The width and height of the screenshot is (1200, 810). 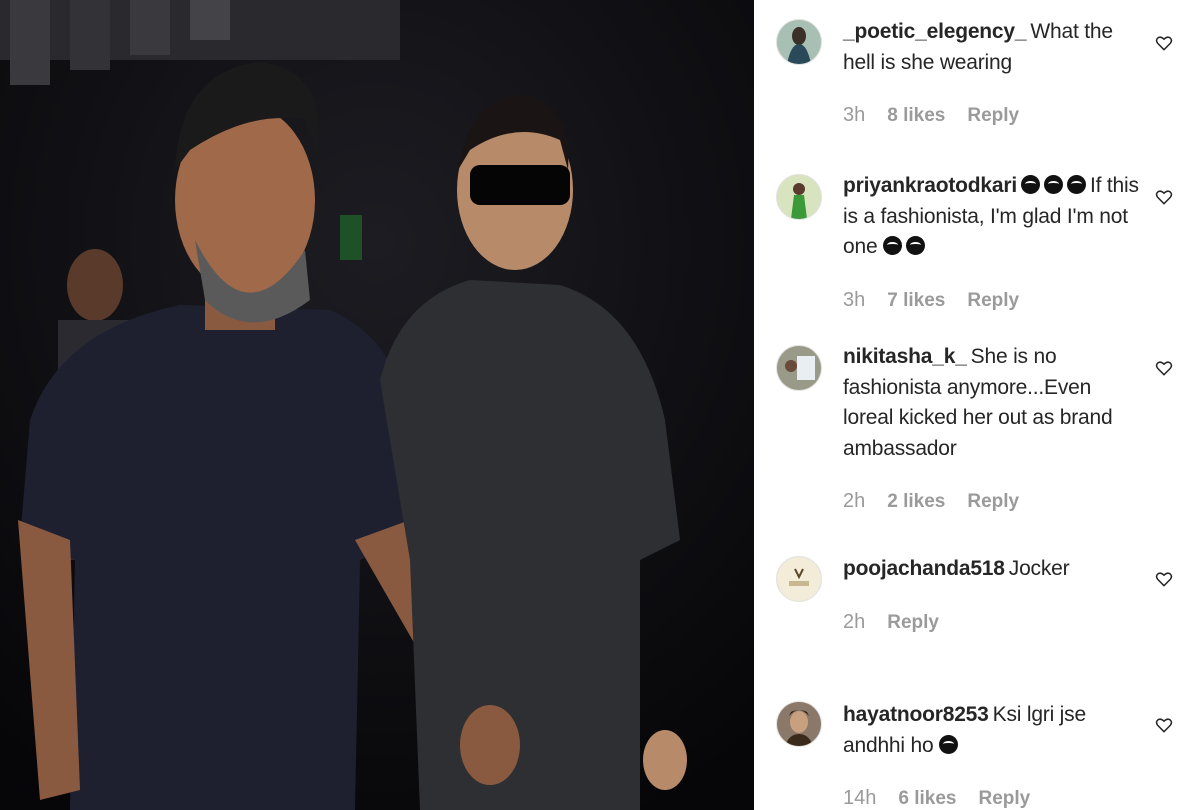 I want to click on comment-meta: 2h 2 likes Reply, so click(x=931, y=501).